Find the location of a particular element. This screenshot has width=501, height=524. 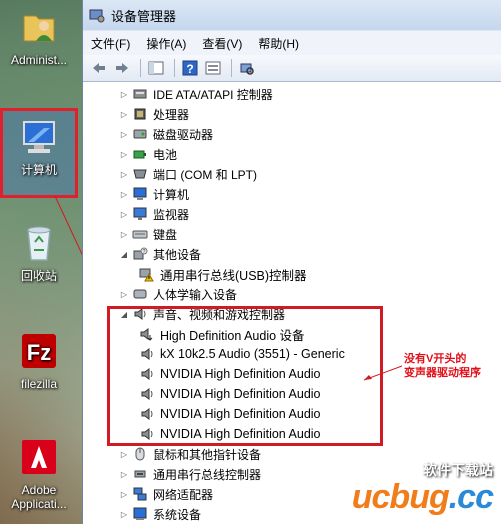

desktop-icon-filezilla: Fz filezilla is located at coordinates (39, 360).